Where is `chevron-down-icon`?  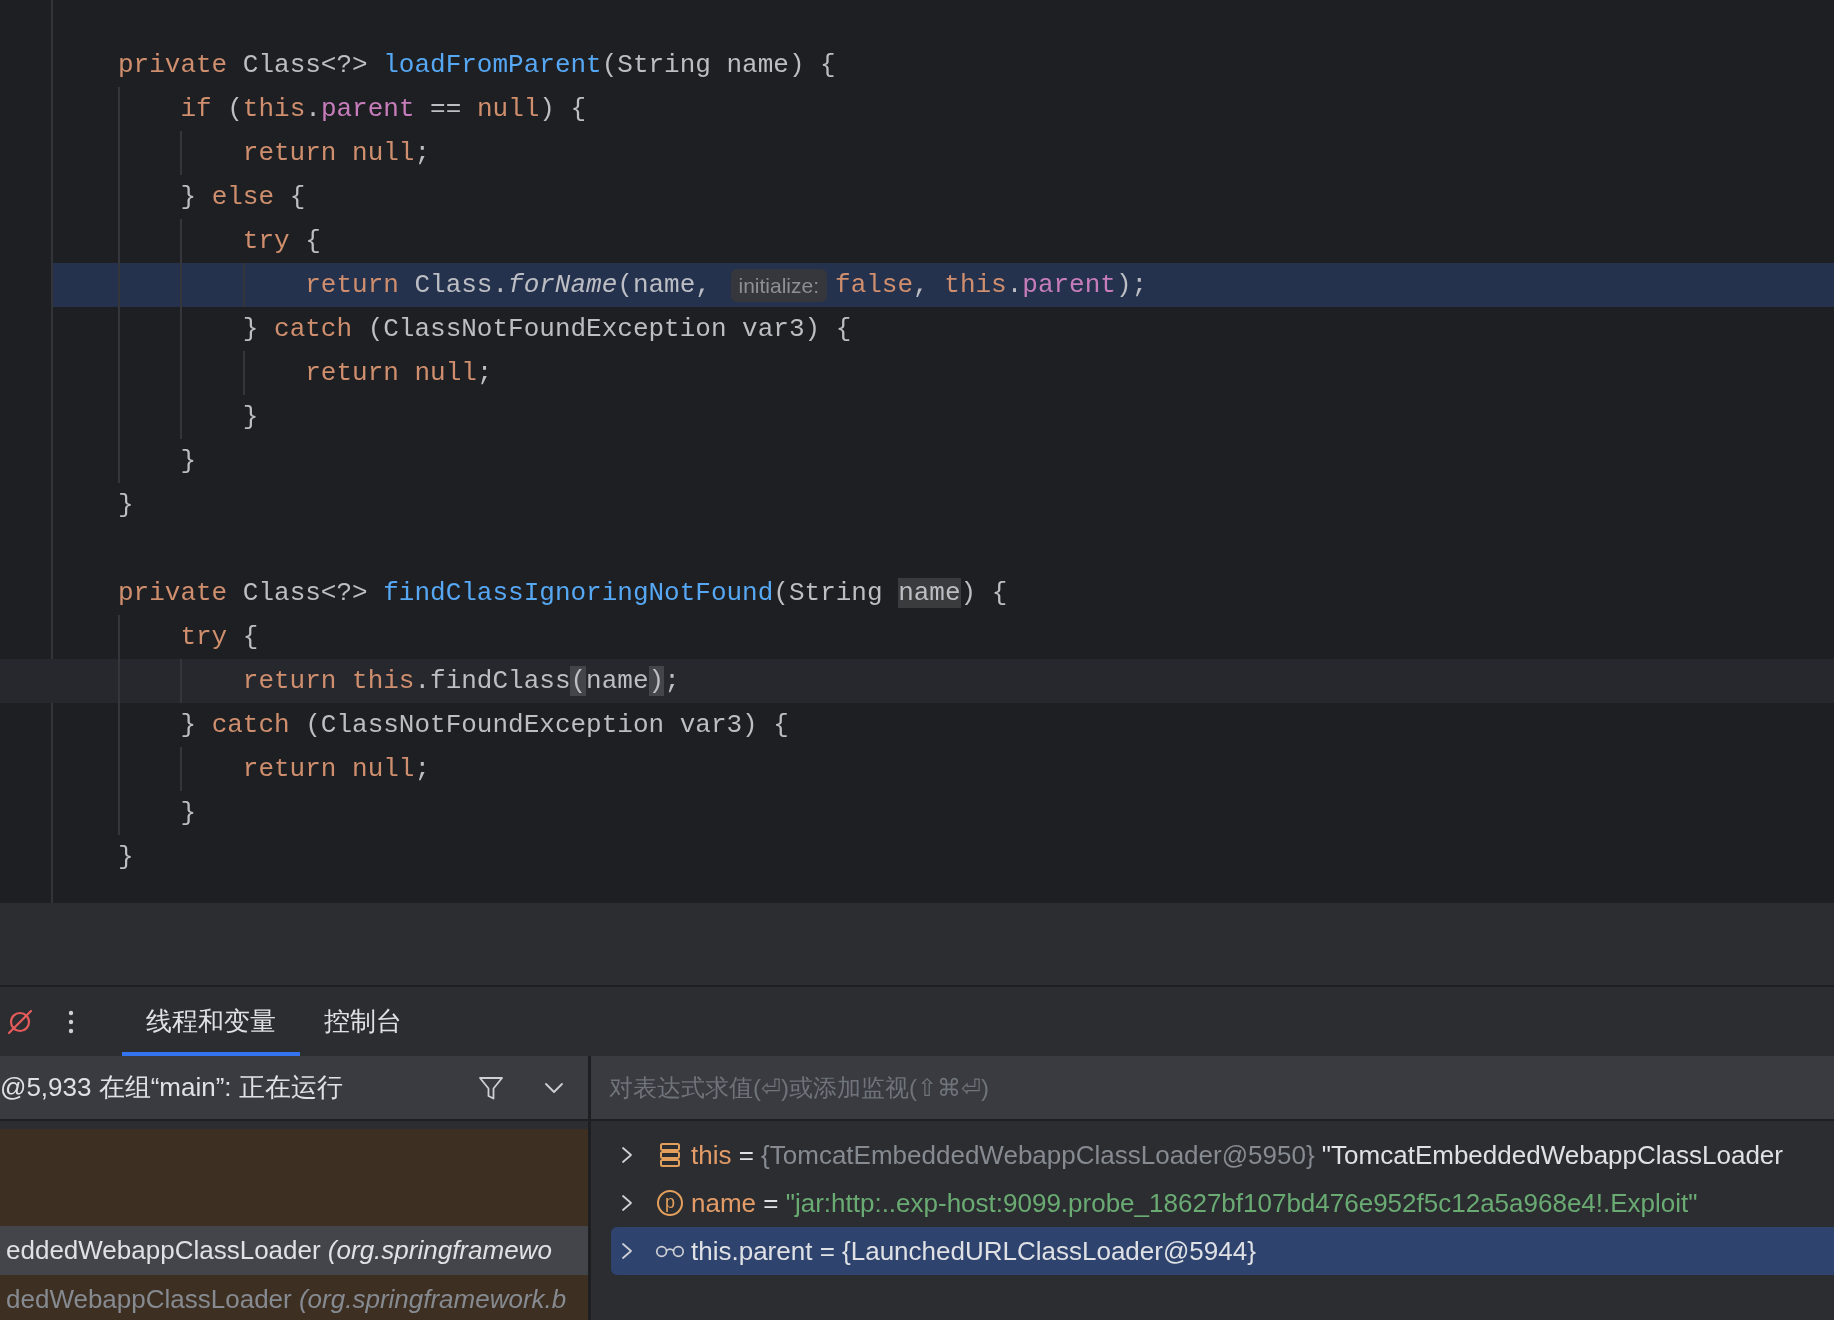
chevron-down-icon is located at coordinates (554, 1087).